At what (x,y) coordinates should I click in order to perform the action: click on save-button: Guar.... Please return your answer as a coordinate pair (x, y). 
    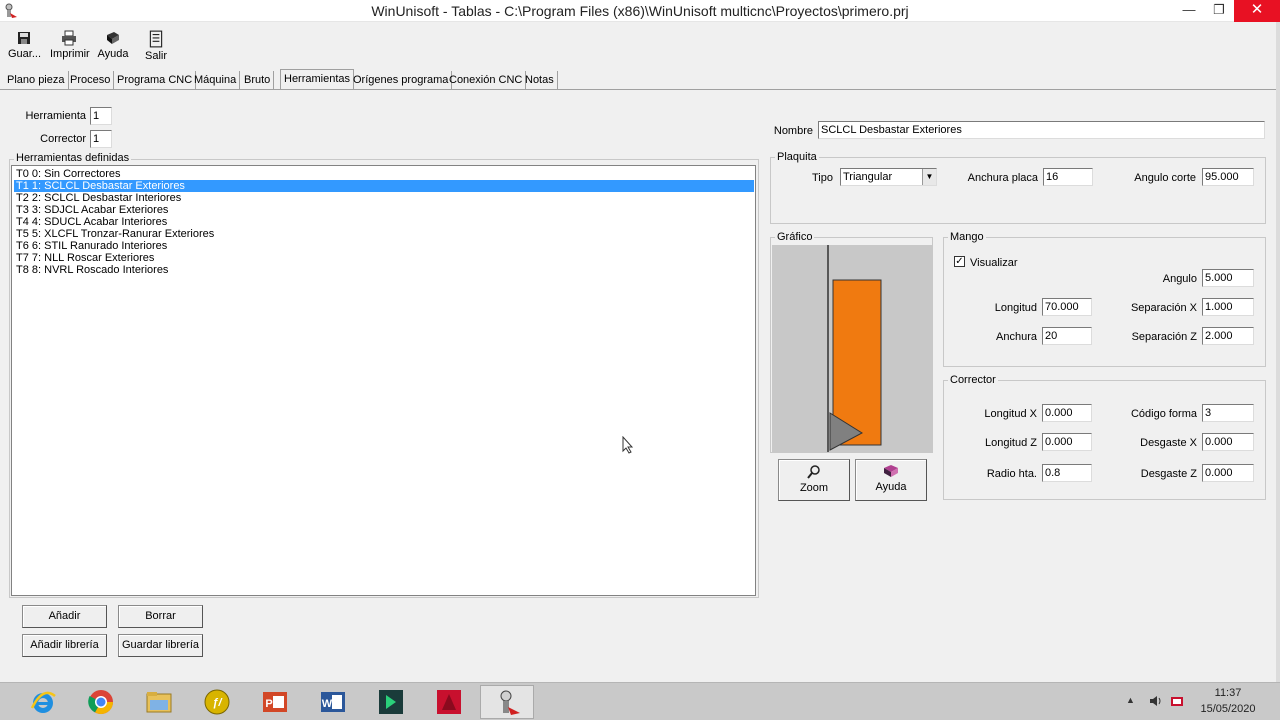
    Looking at the image, I should click on (24, 45).